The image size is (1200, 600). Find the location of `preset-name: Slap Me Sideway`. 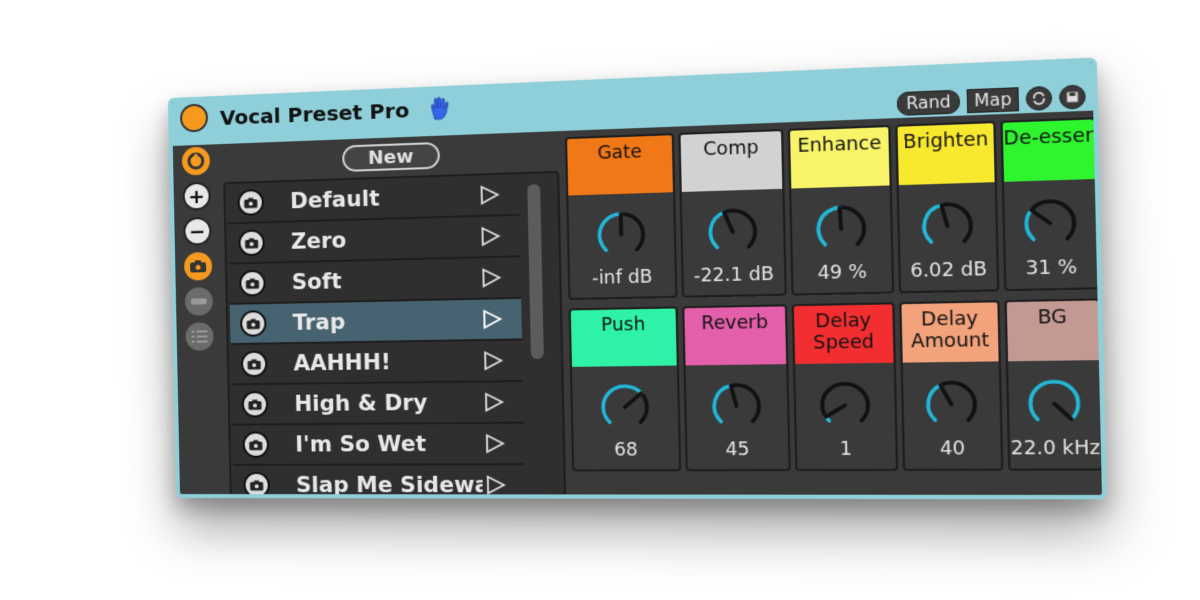

preset-name: Slap Me Sideway is located at coordinates (389, 485).